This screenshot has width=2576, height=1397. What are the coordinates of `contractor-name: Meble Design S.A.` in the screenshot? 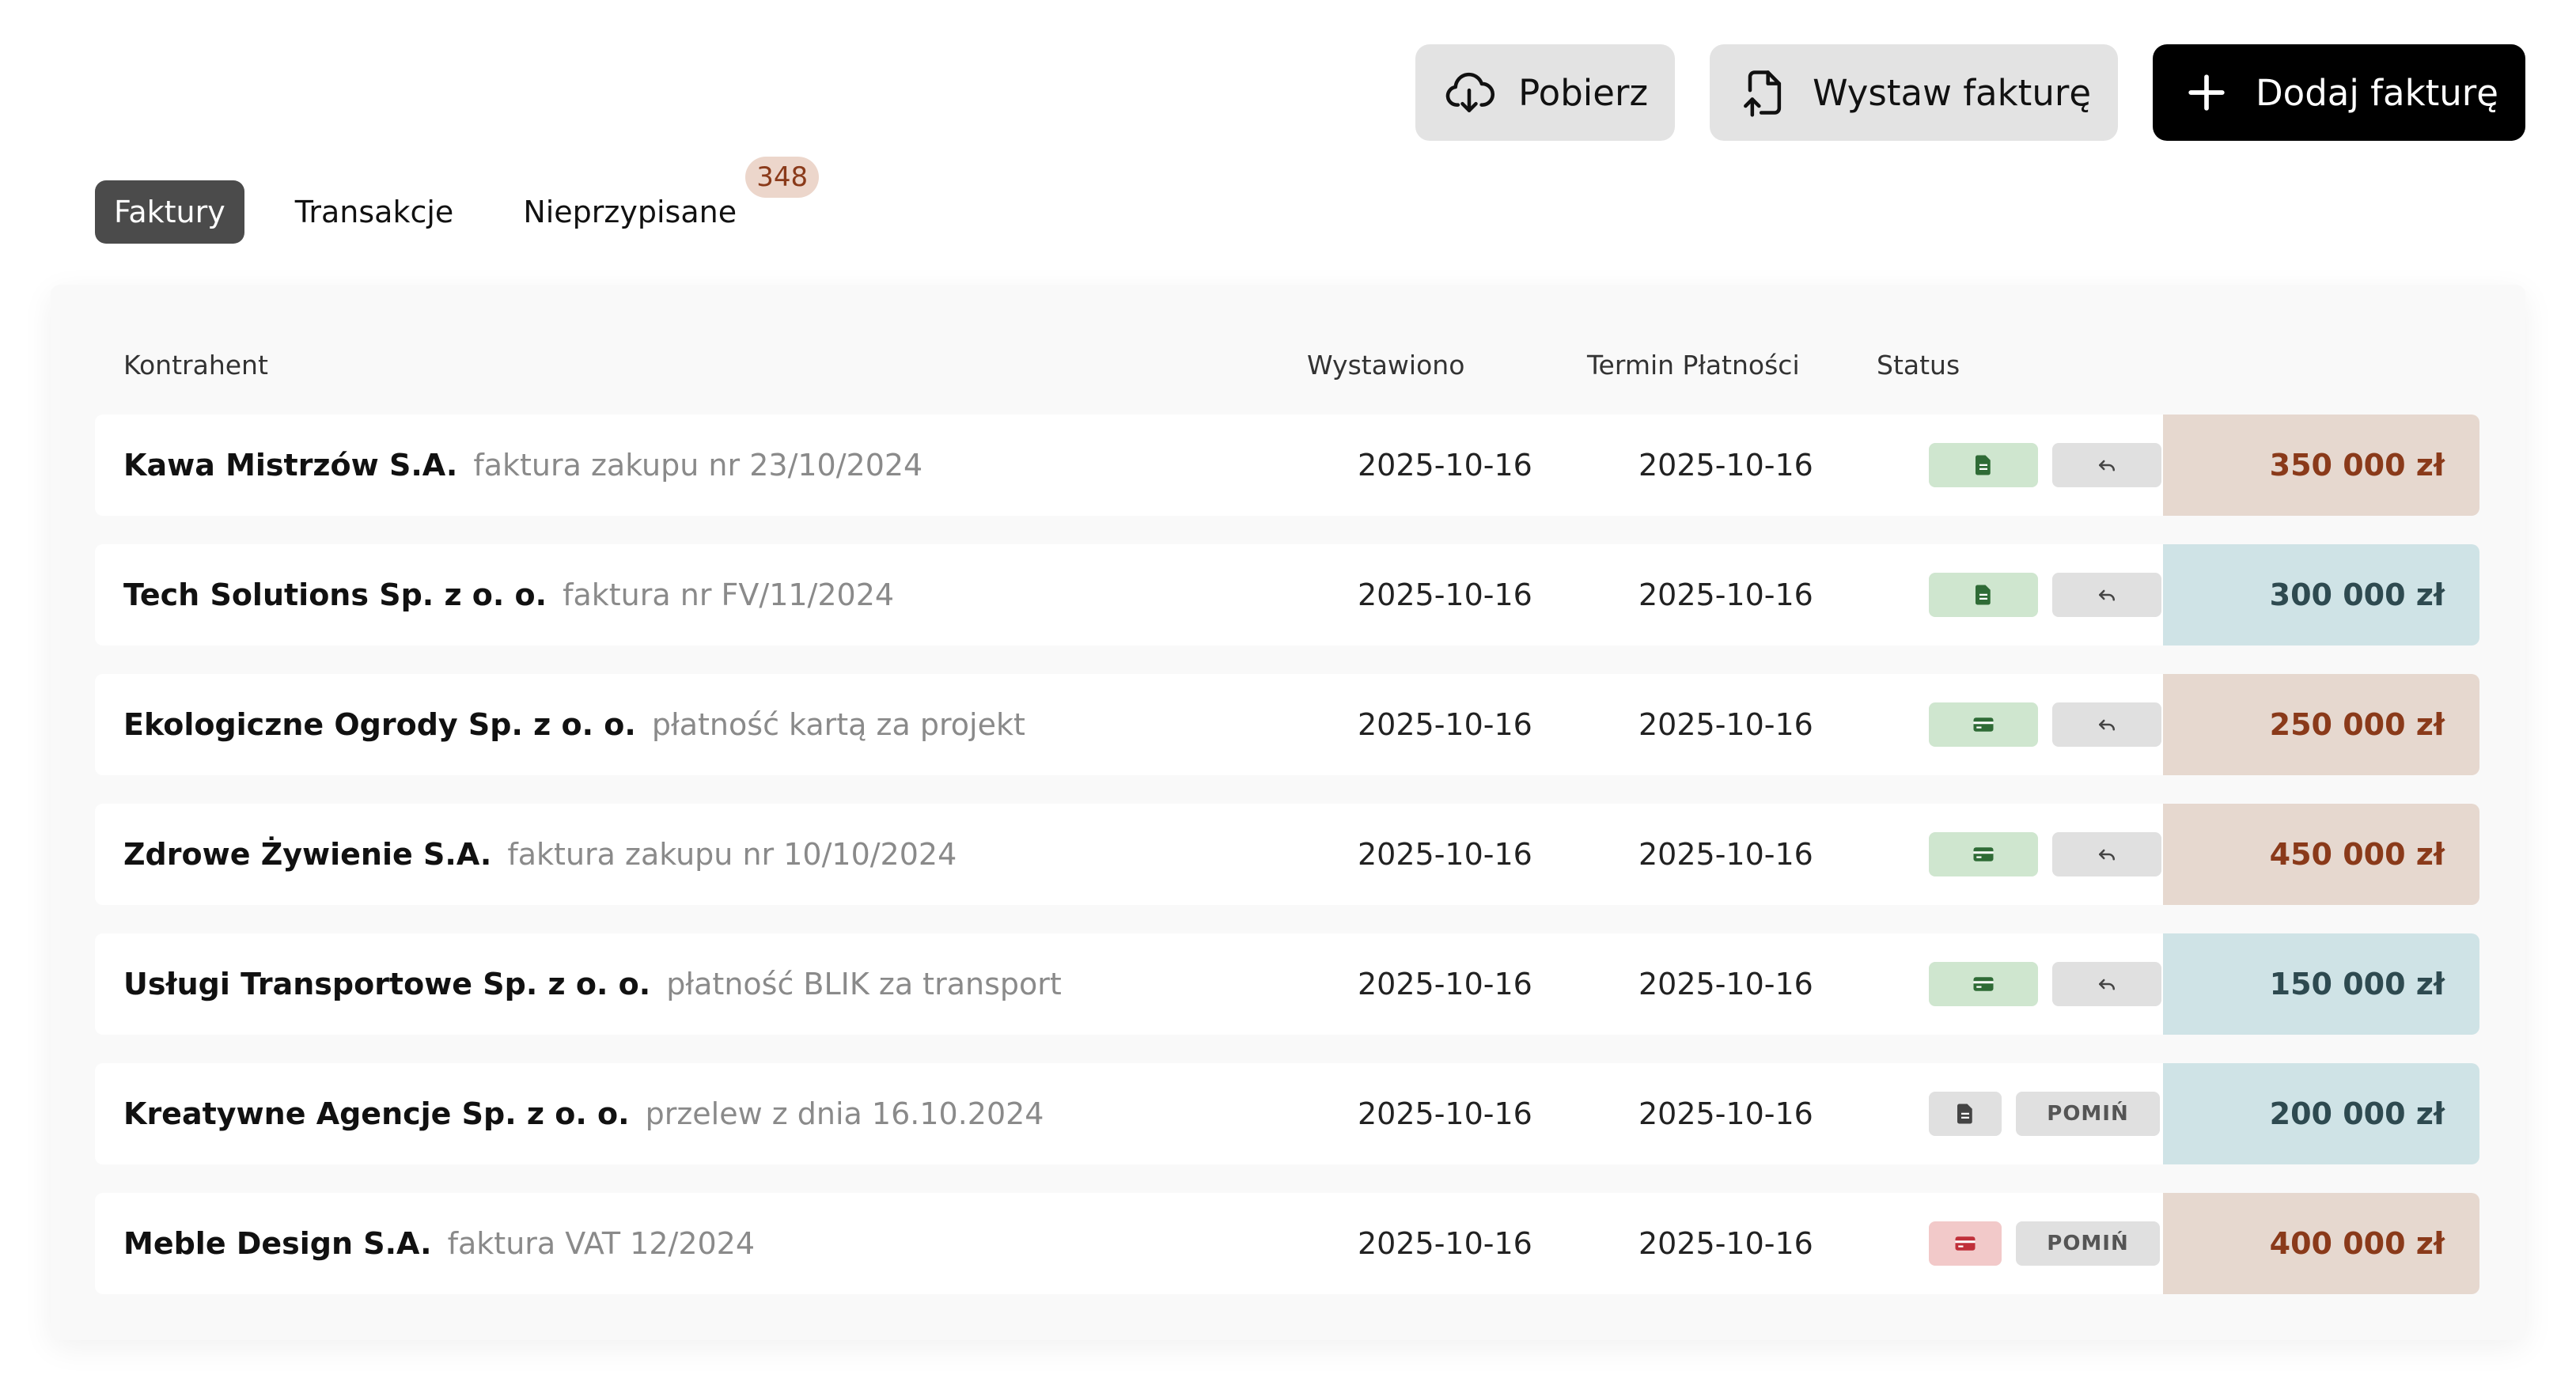 It's located at (277, 1243).